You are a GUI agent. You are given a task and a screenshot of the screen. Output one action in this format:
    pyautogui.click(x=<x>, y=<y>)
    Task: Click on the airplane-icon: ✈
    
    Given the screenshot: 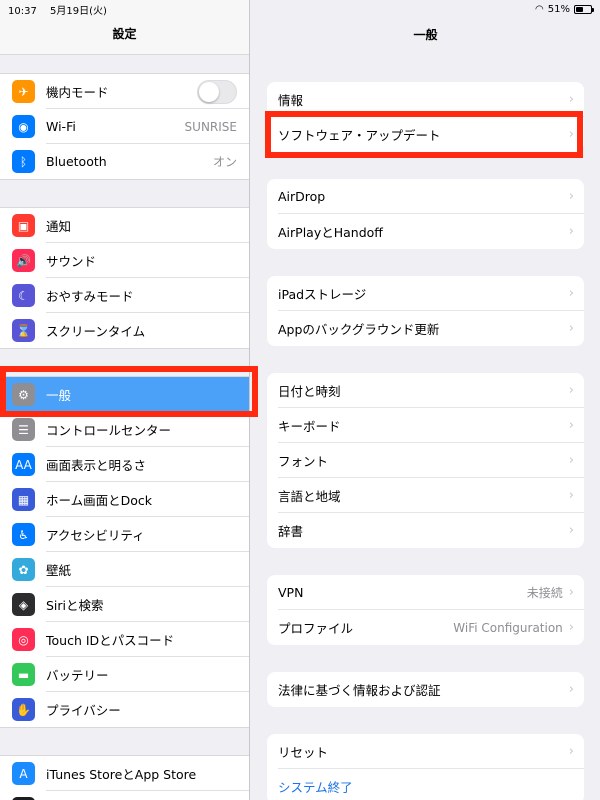 What is the action you would take?
    pyautogui.click(x=23, y=91)
    